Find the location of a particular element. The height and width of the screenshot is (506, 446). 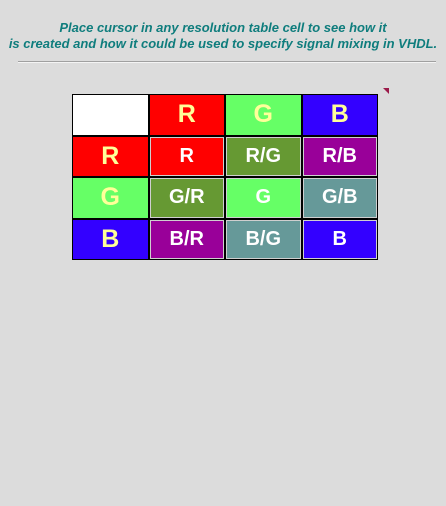

col-header-r: R is located at coordinates (186, 115).